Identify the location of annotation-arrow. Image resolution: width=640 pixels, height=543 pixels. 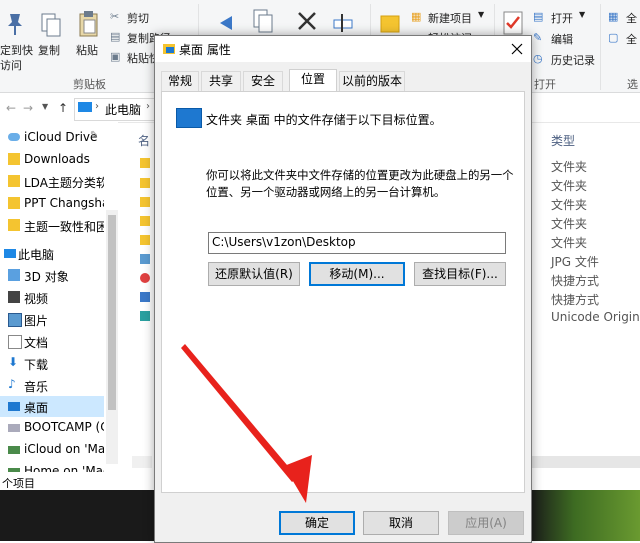
(246, 423).